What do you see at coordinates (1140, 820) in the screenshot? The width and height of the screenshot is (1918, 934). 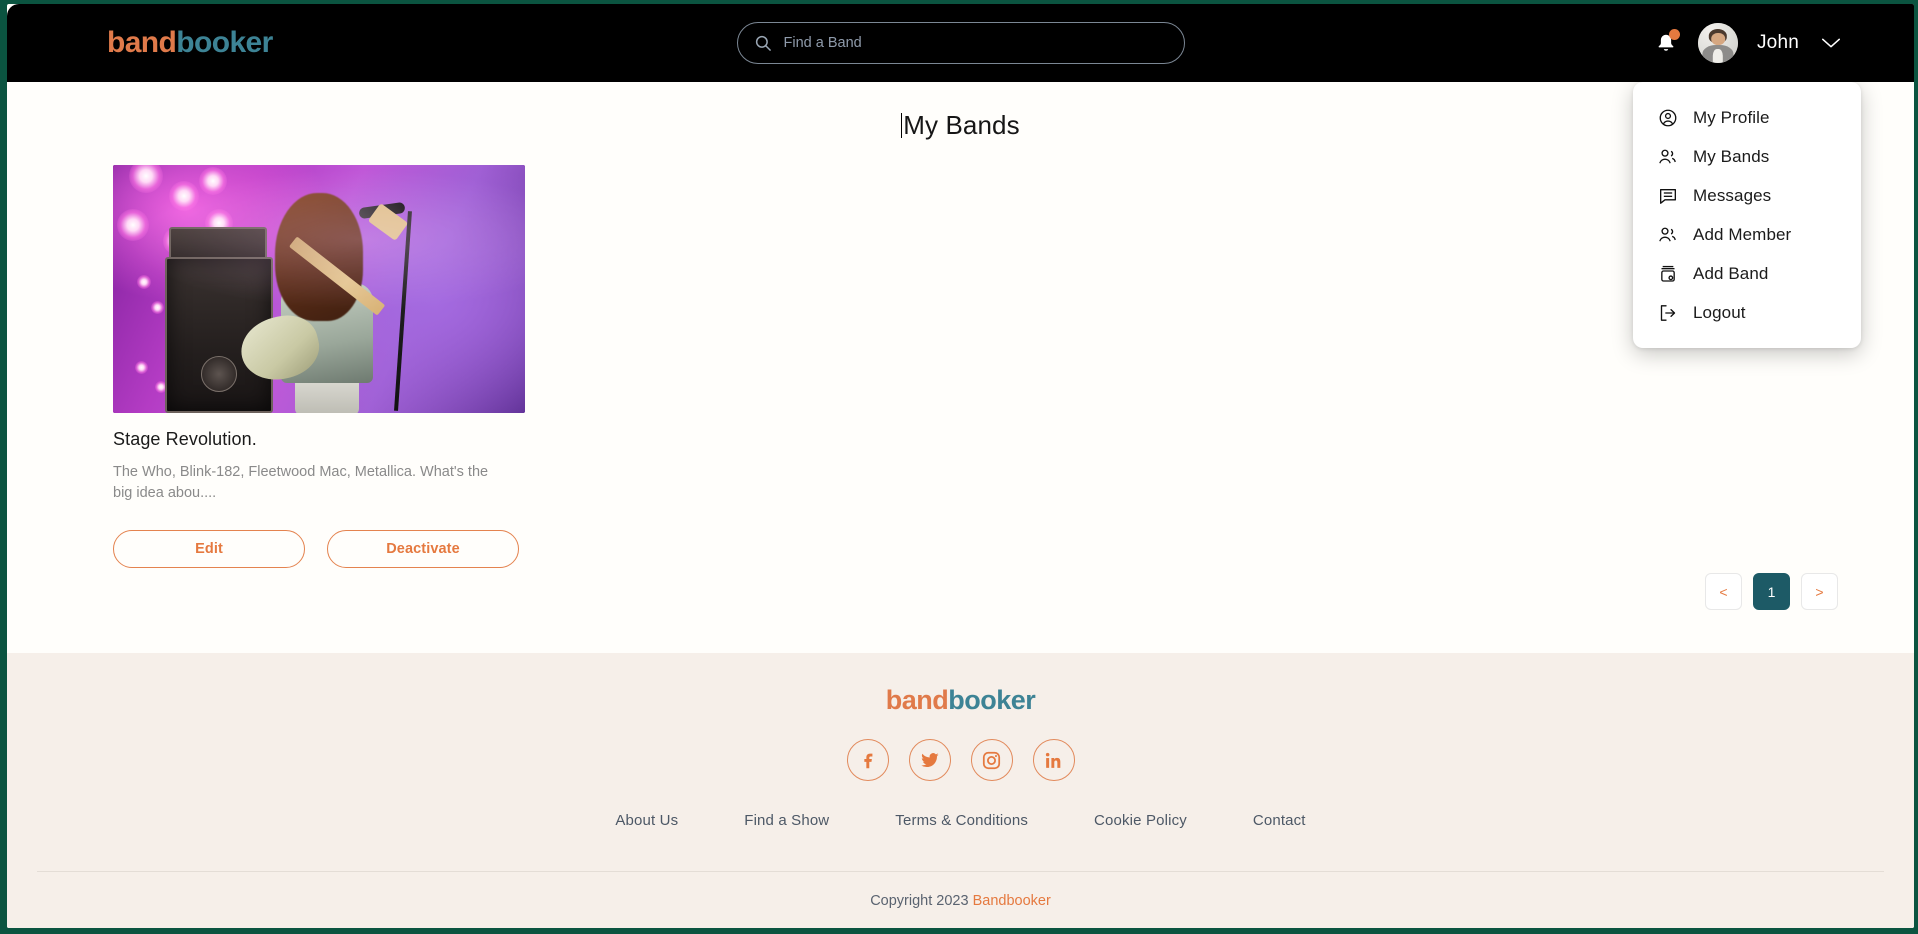 I see `footer-link-cookie-policy: Cookie Policy` at bounding box center [1140, 820].